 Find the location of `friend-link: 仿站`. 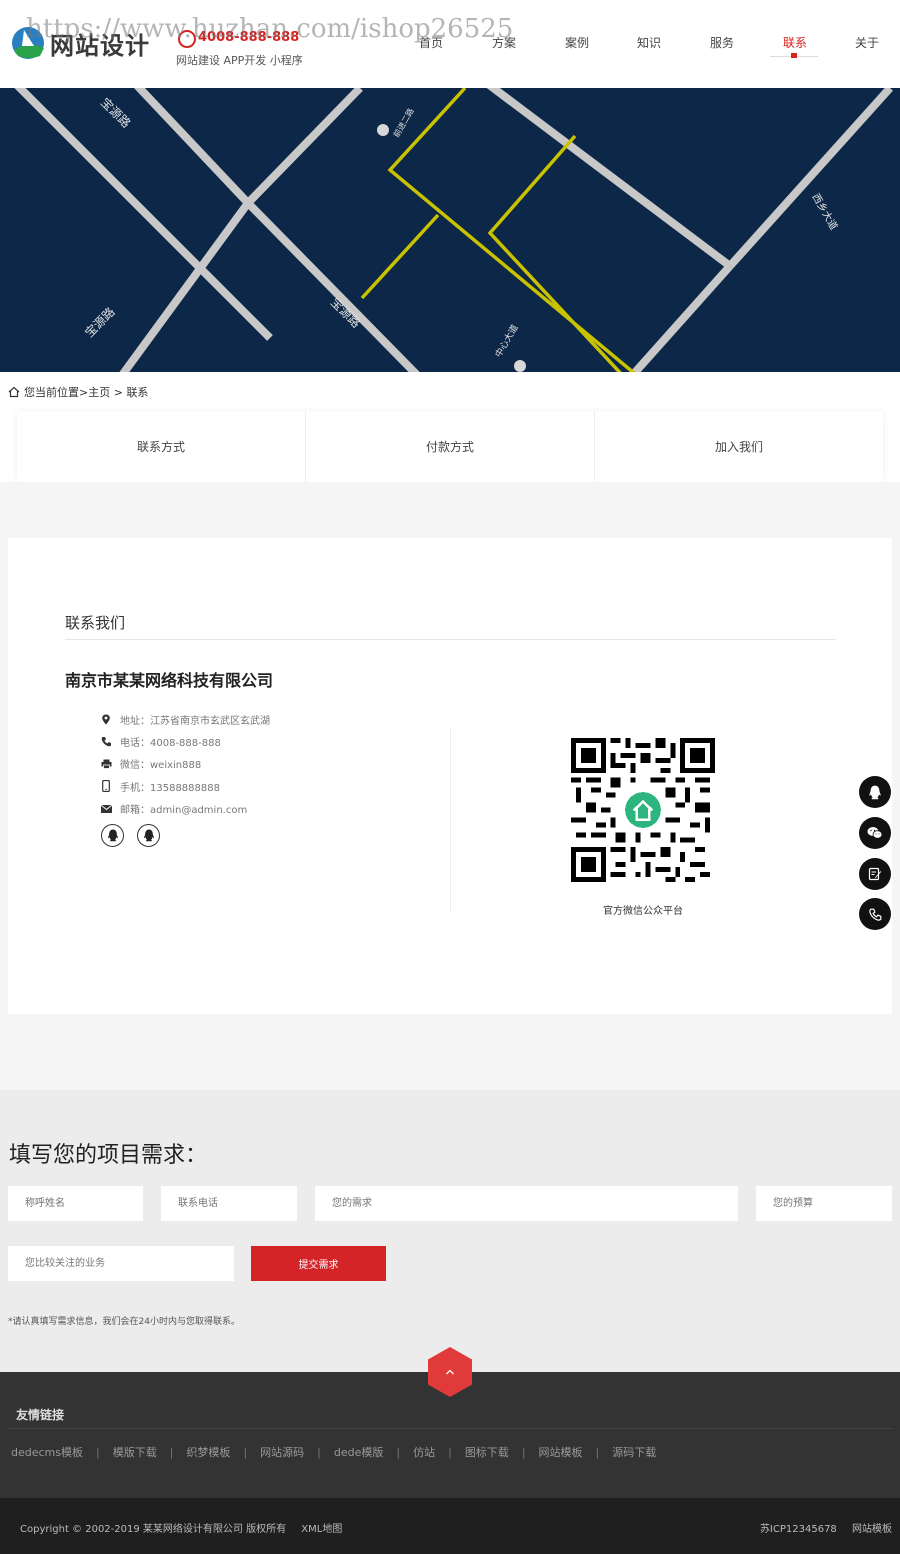

friend-link: 仿站 is located at coordinates (424, 1452).